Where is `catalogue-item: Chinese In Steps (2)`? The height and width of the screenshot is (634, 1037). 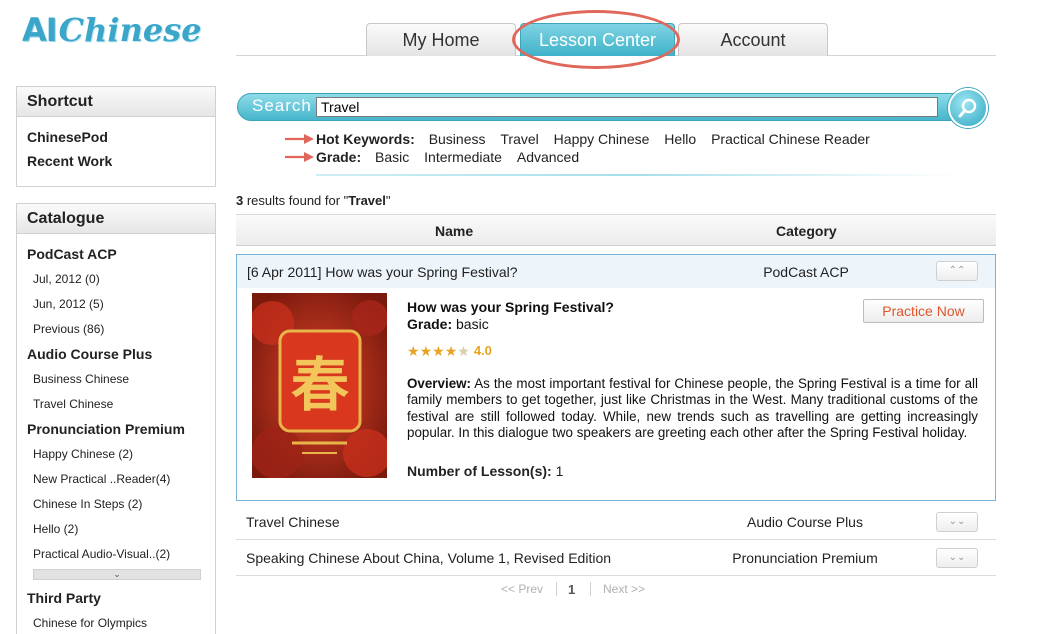 catalogue-item: Chinese In Steps (2) is located at coordinates (116, 504).